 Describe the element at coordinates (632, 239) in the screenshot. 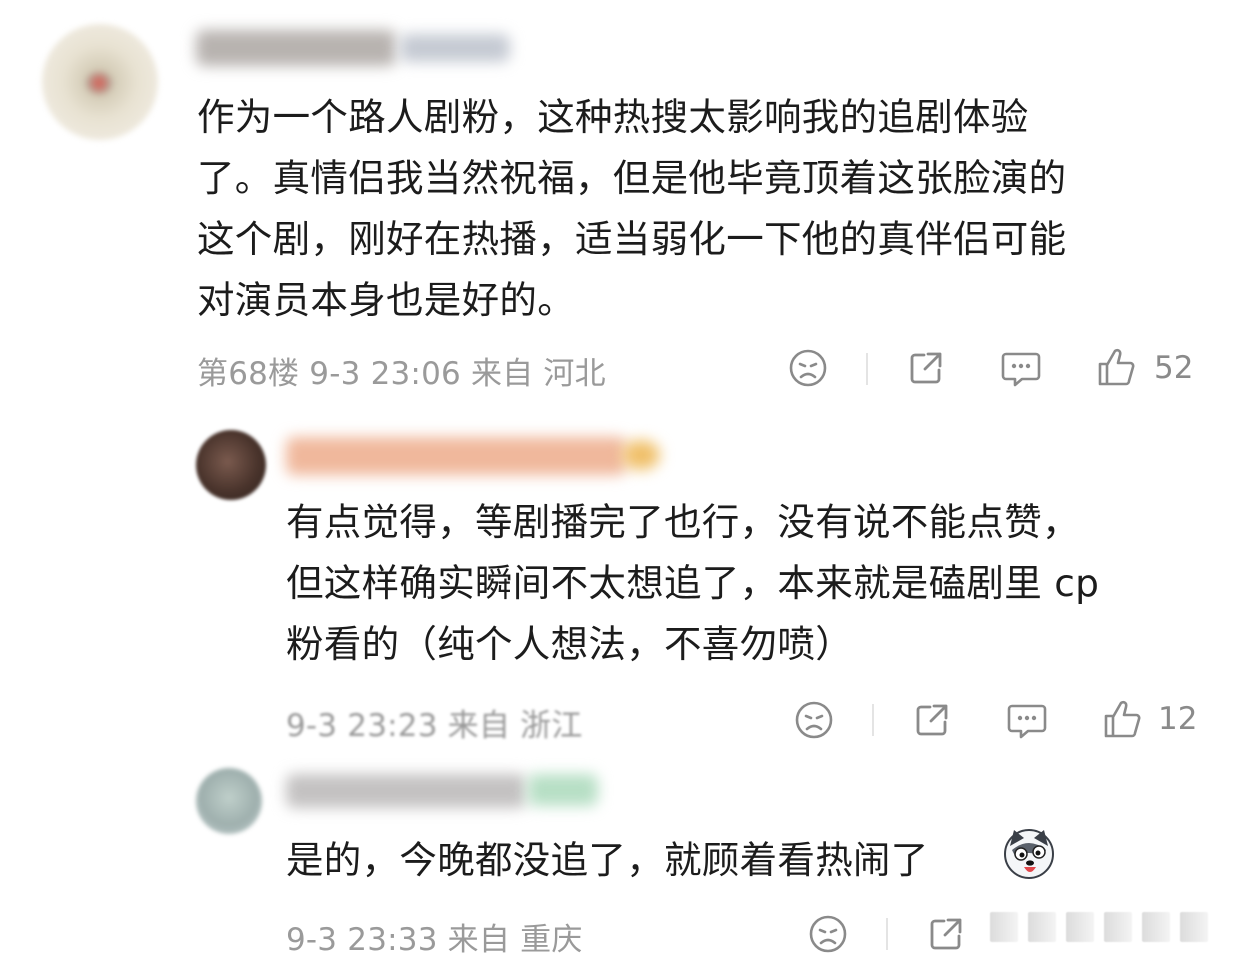

I see `comment-line: 这个剧，刚好在热播，适当弱化一下他的真伴侣可能` at that location.